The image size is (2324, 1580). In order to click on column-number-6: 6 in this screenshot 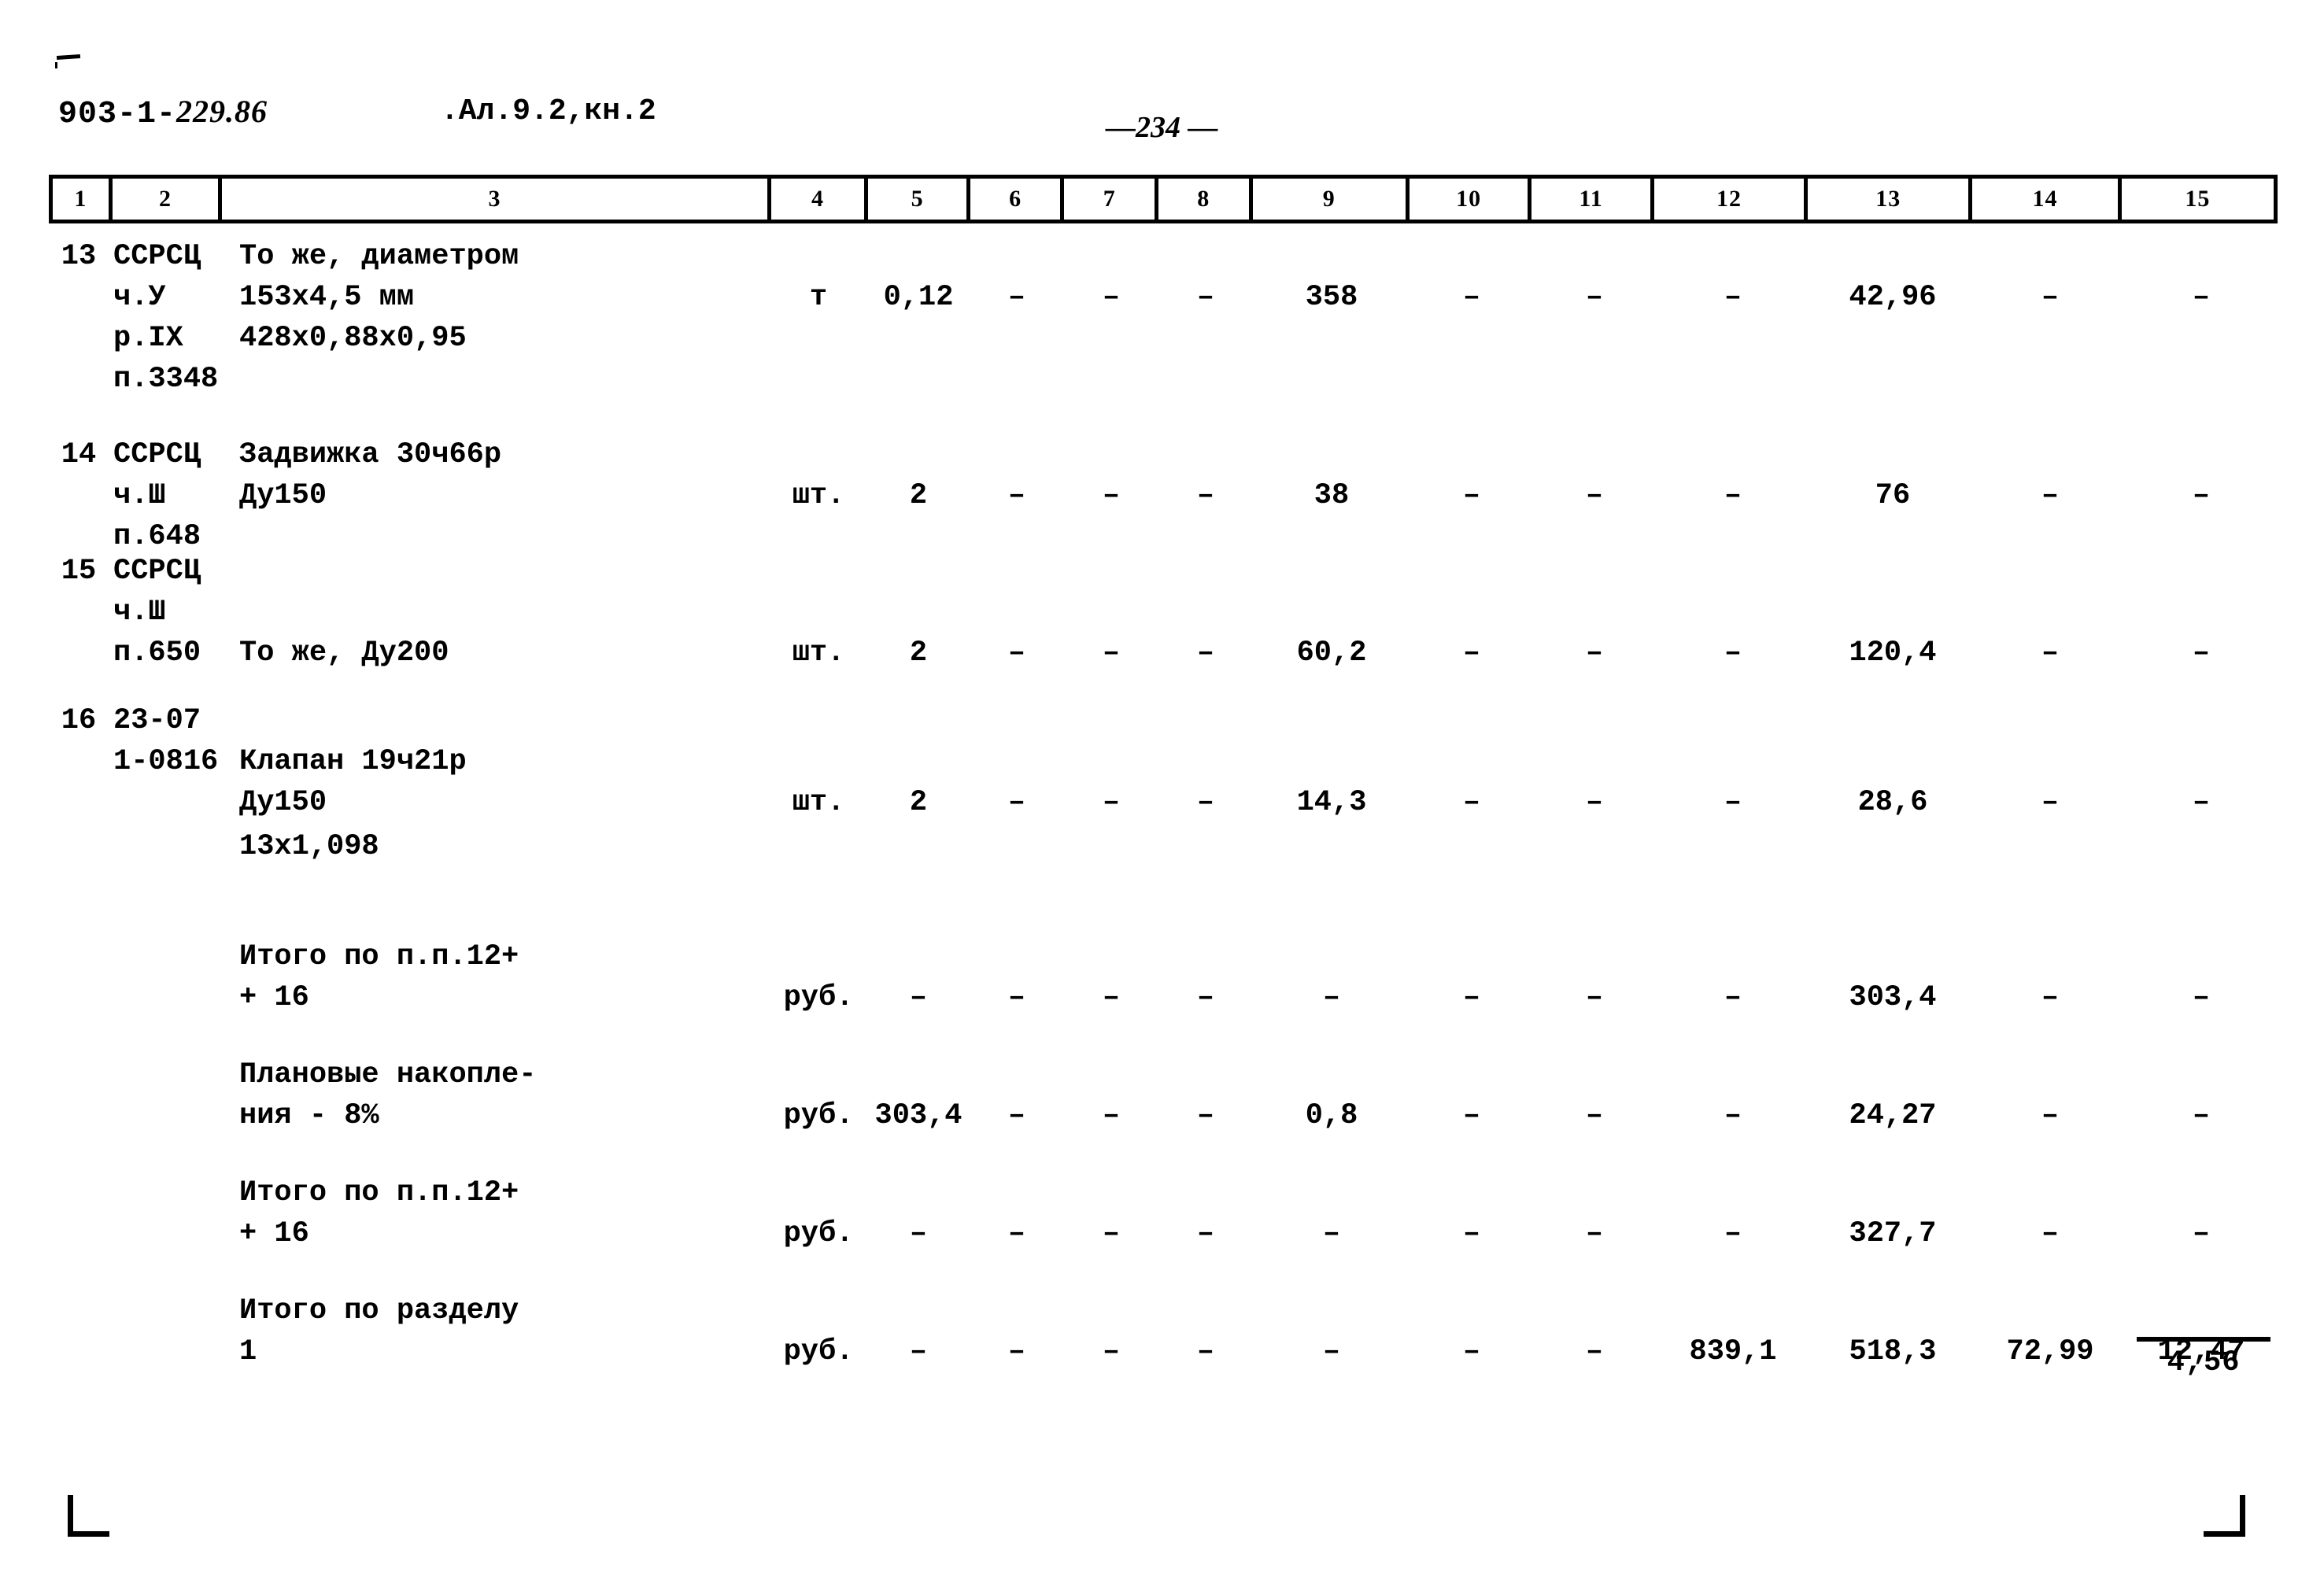, I will do `click(1017, 199)`.